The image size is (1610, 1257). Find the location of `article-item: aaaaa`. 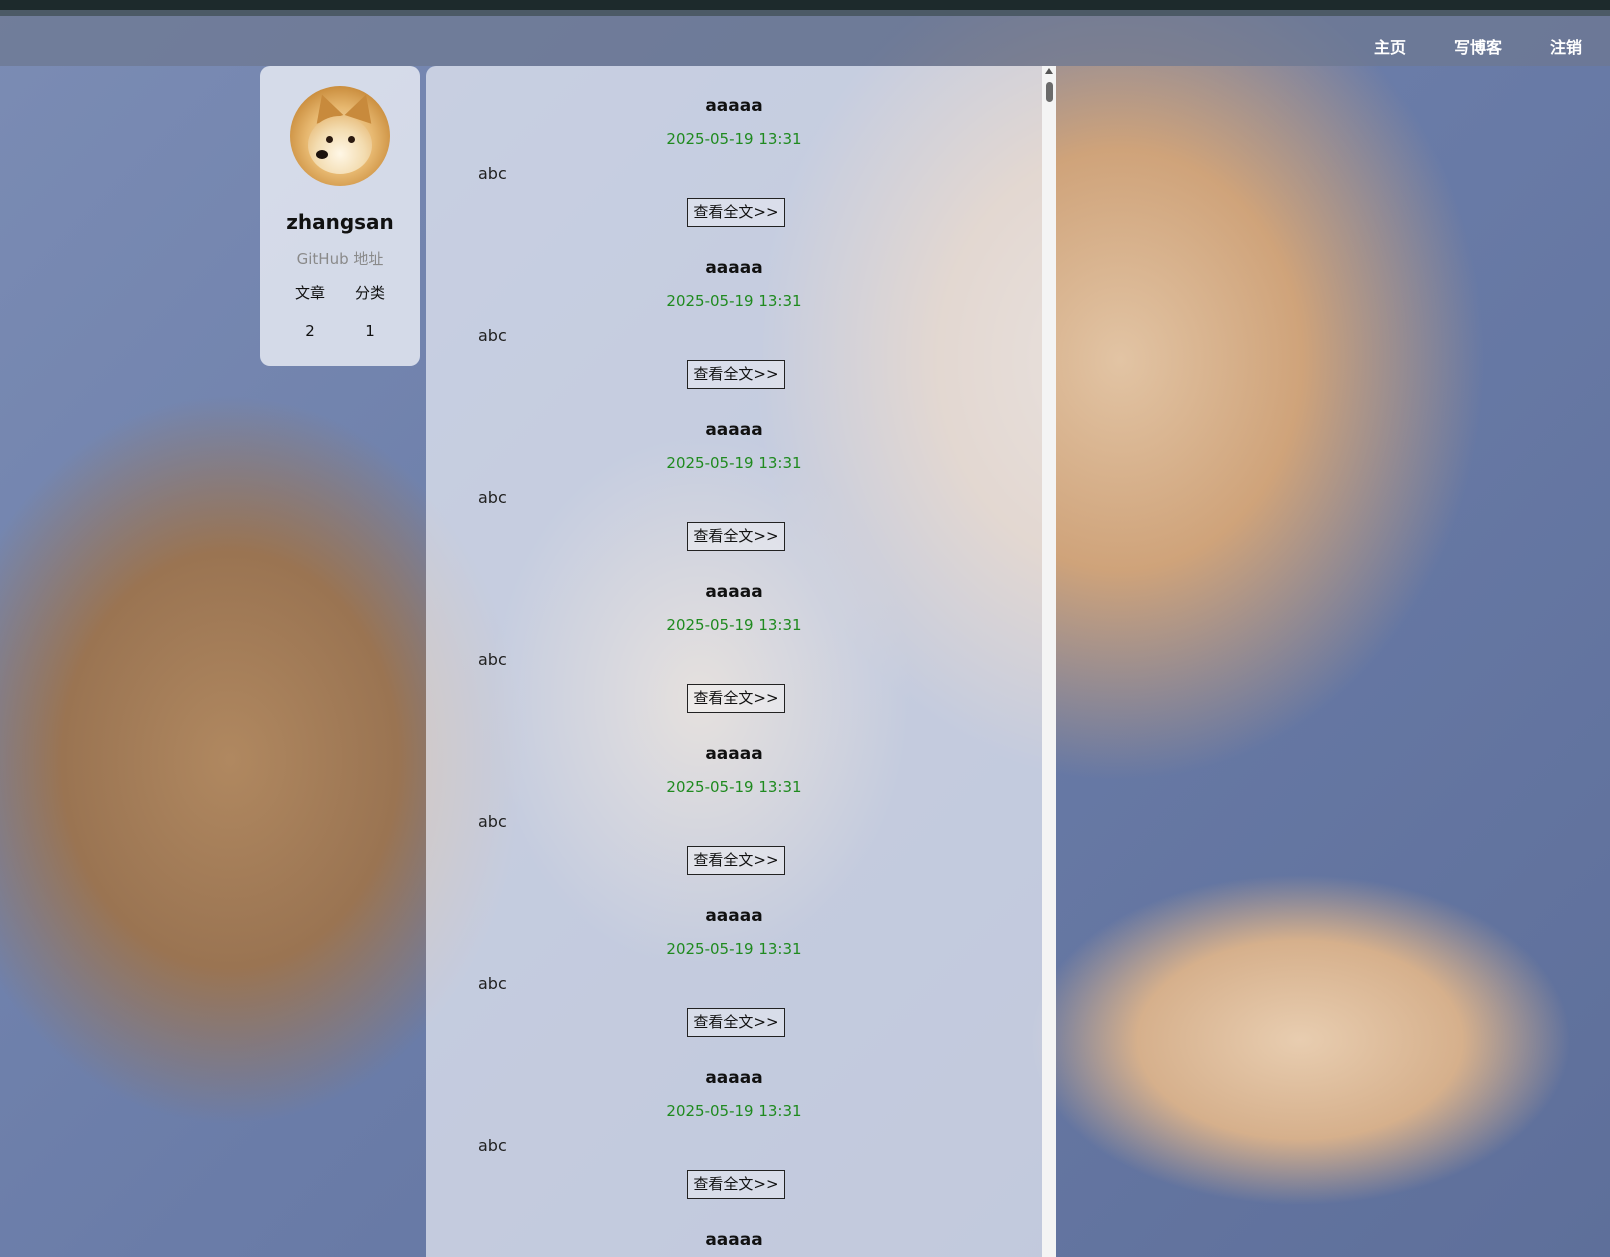

article-item: aaaaa is located at coordinates (734, 1228).